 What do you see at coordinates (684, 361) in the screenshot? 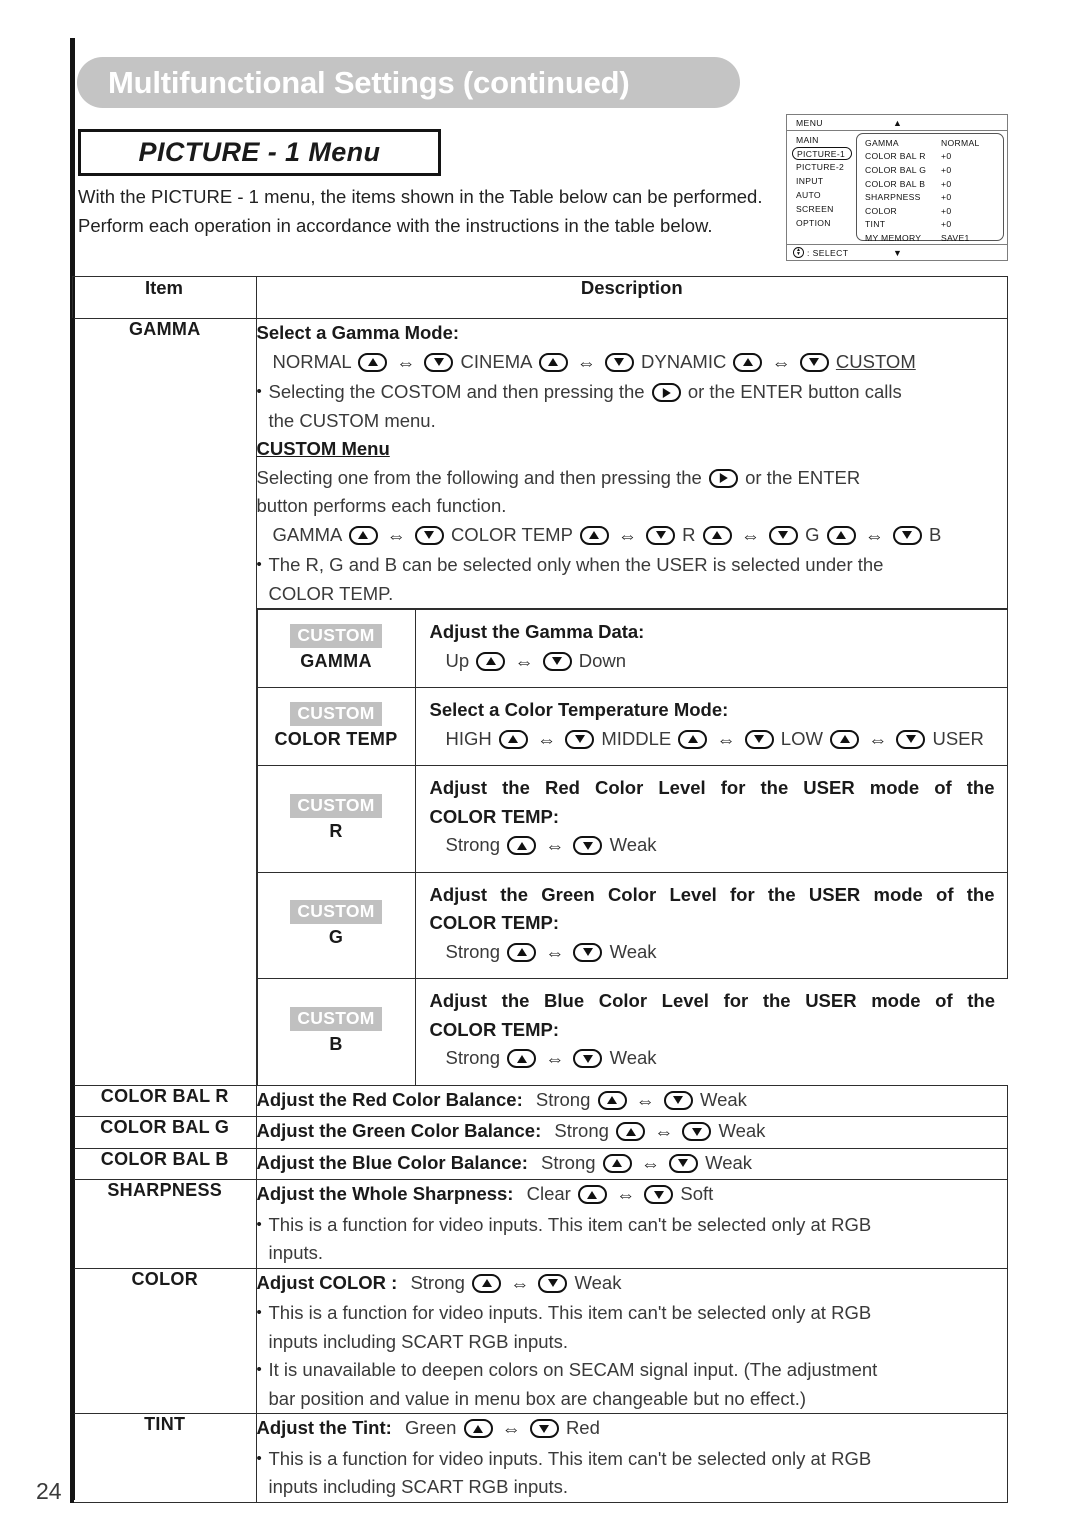
I see `gamma-mode-dynamic: DYNAMIC` at bounding box center [684, 361].